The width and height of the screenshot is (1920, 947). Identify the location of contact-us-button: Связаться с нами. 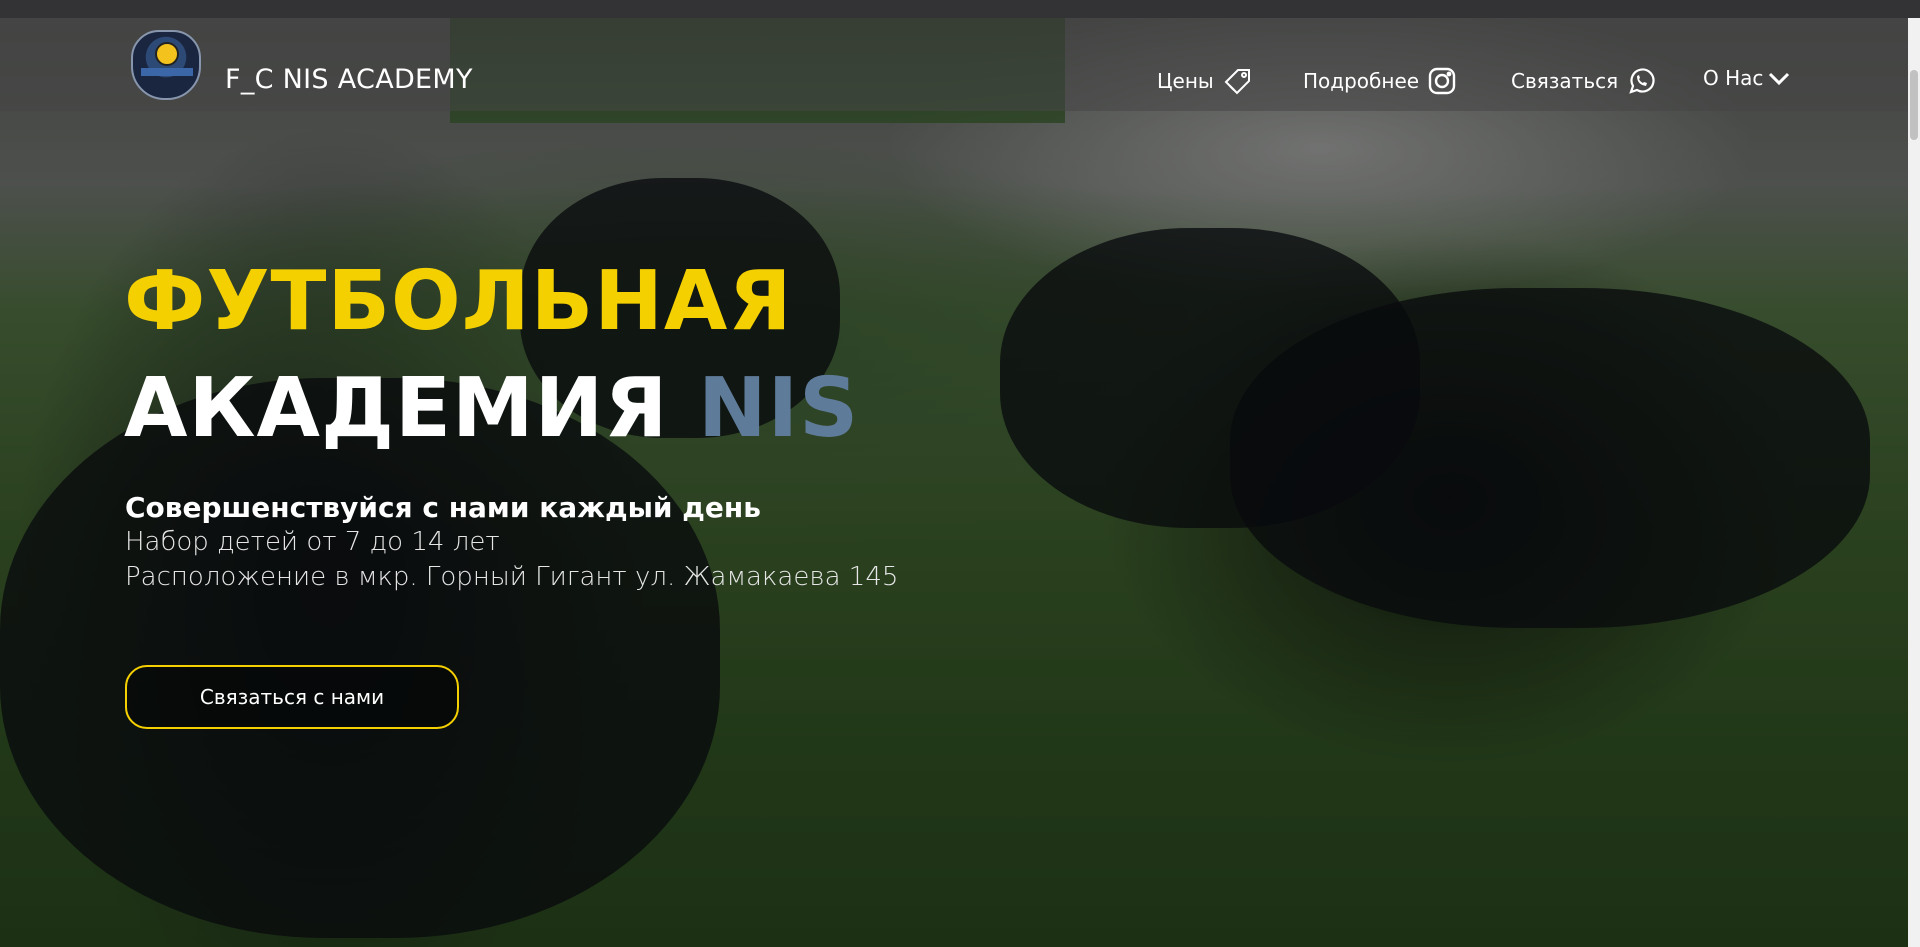
(292, 697).